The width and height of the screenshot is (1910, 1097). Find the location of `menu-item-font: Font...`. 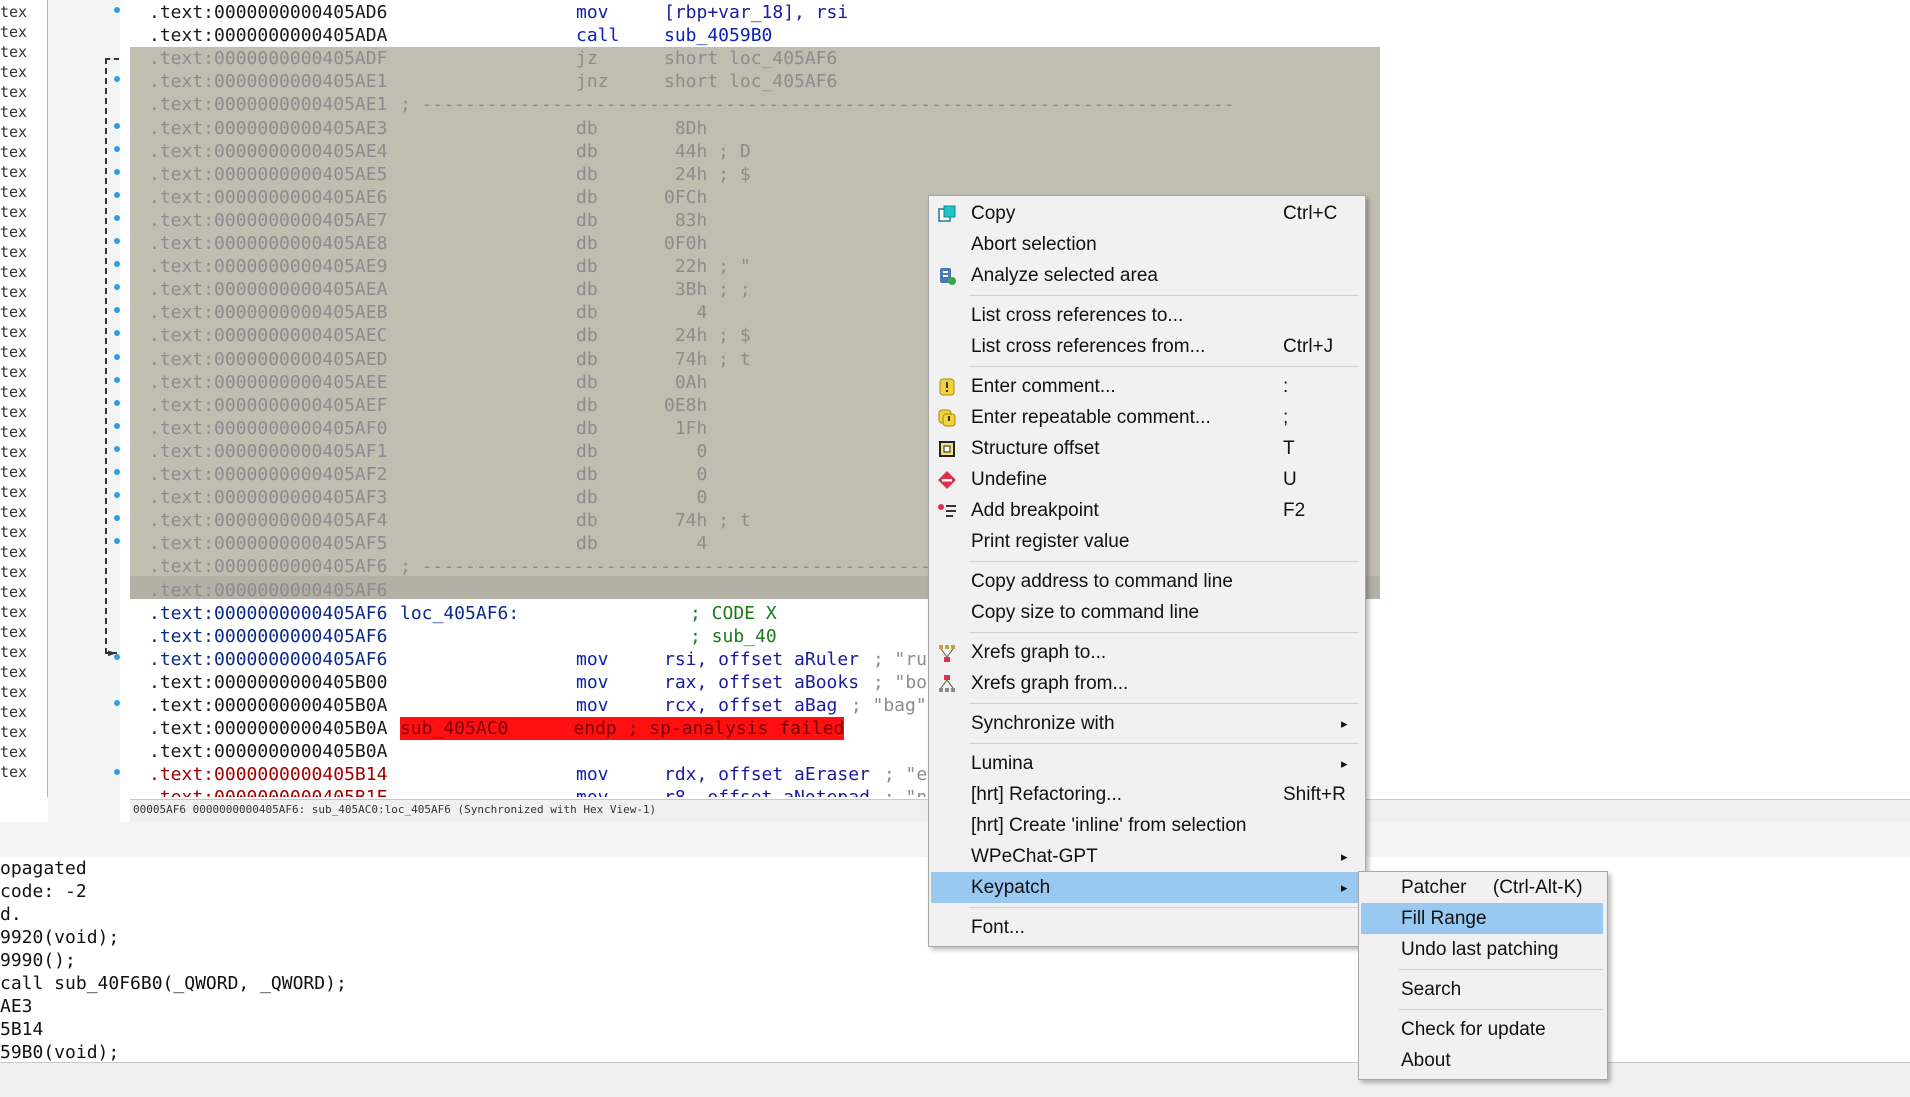

menu-item-font: Font... is located at coordinates (1146, 927).